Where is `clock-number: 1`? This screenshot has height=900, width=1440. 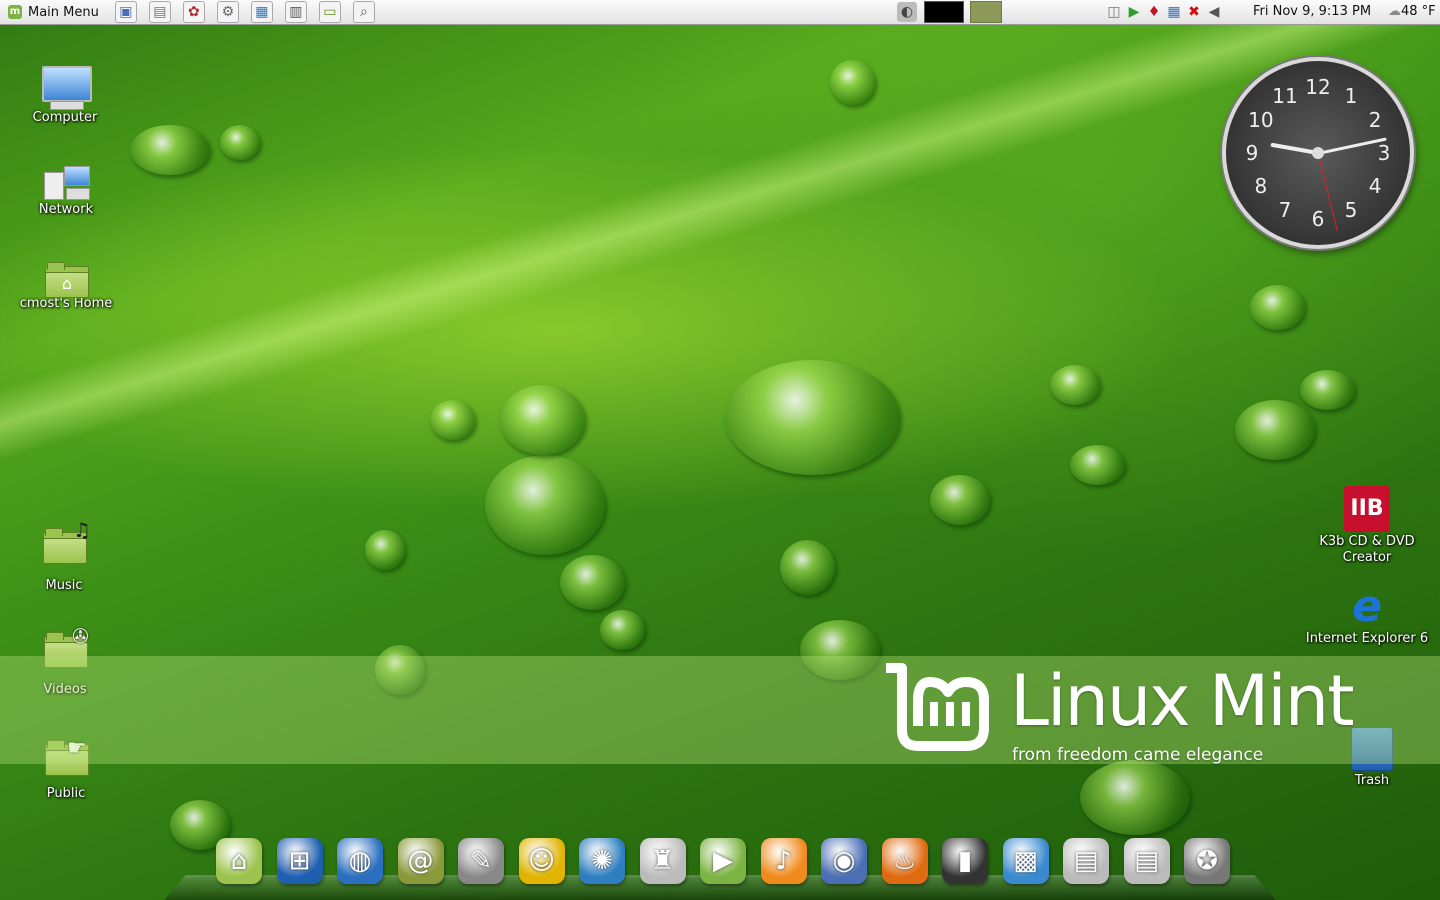 clock-number: 1 is located at coordinates (1351, 95).